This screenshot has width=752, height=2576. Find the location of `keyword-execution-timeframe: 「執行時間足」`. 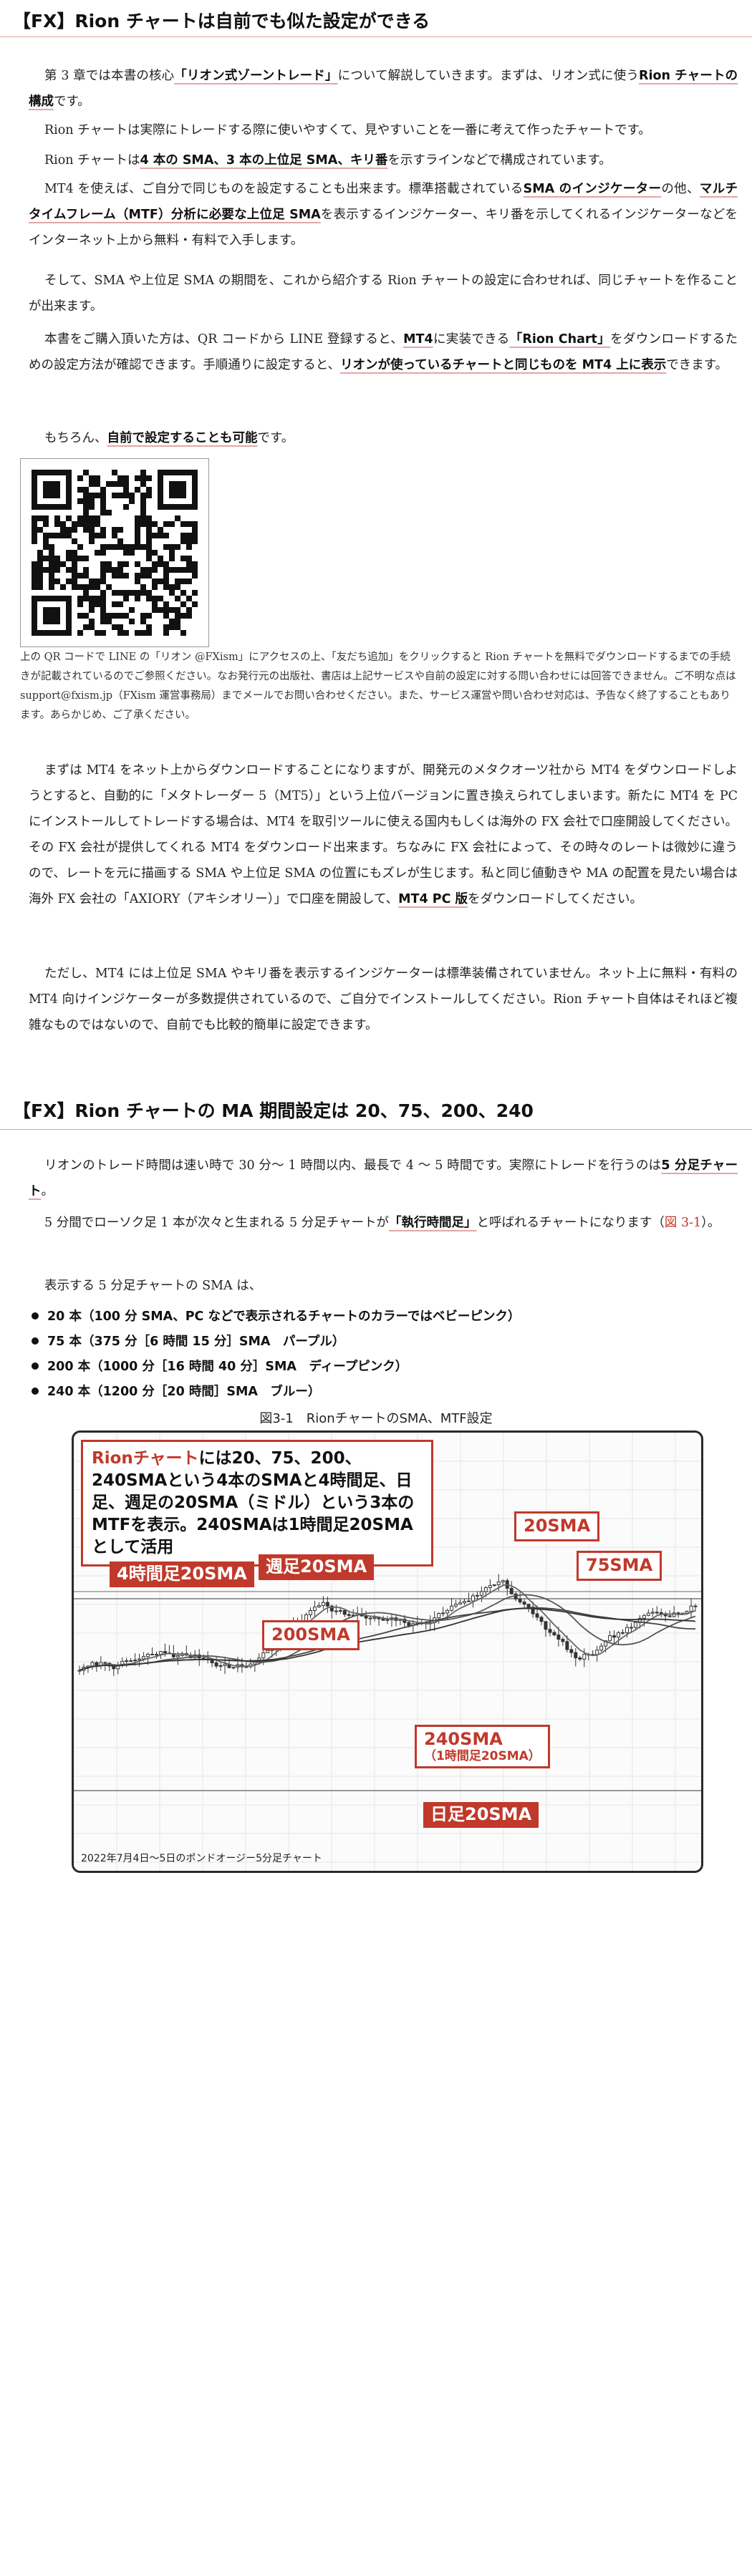

keyword-execution-timeframe: 「執行時間足」 is located at coordinates (433, 1223).